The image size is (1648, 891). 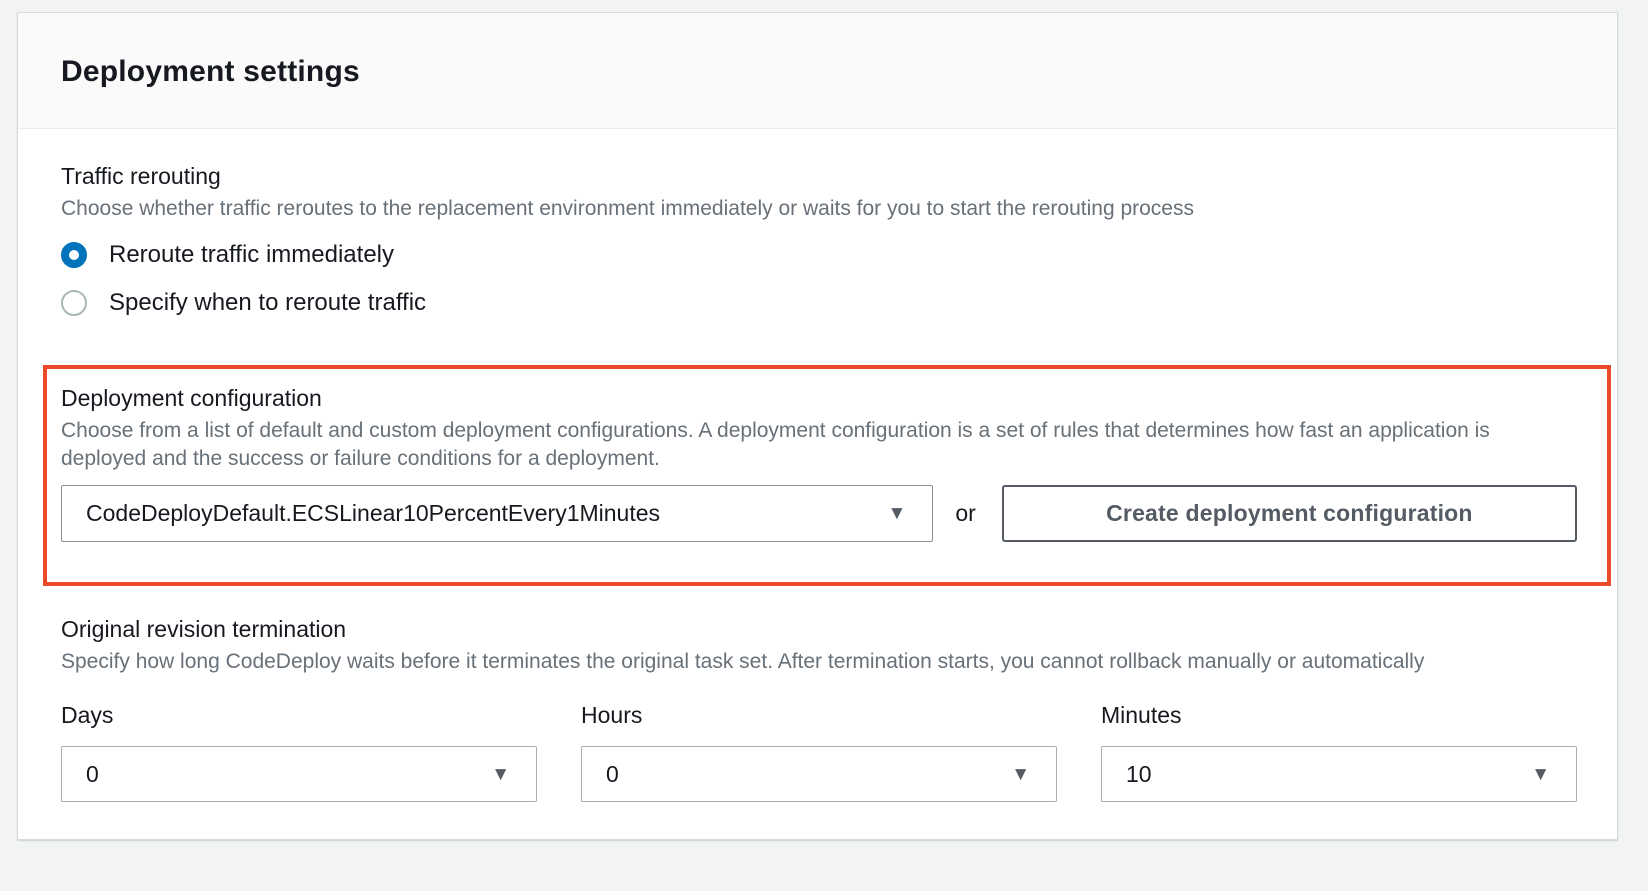 What do you see at coordinates (92, 773) in the screenshot?
I see `days-select-value: 0` at bounding box center [92, 773].